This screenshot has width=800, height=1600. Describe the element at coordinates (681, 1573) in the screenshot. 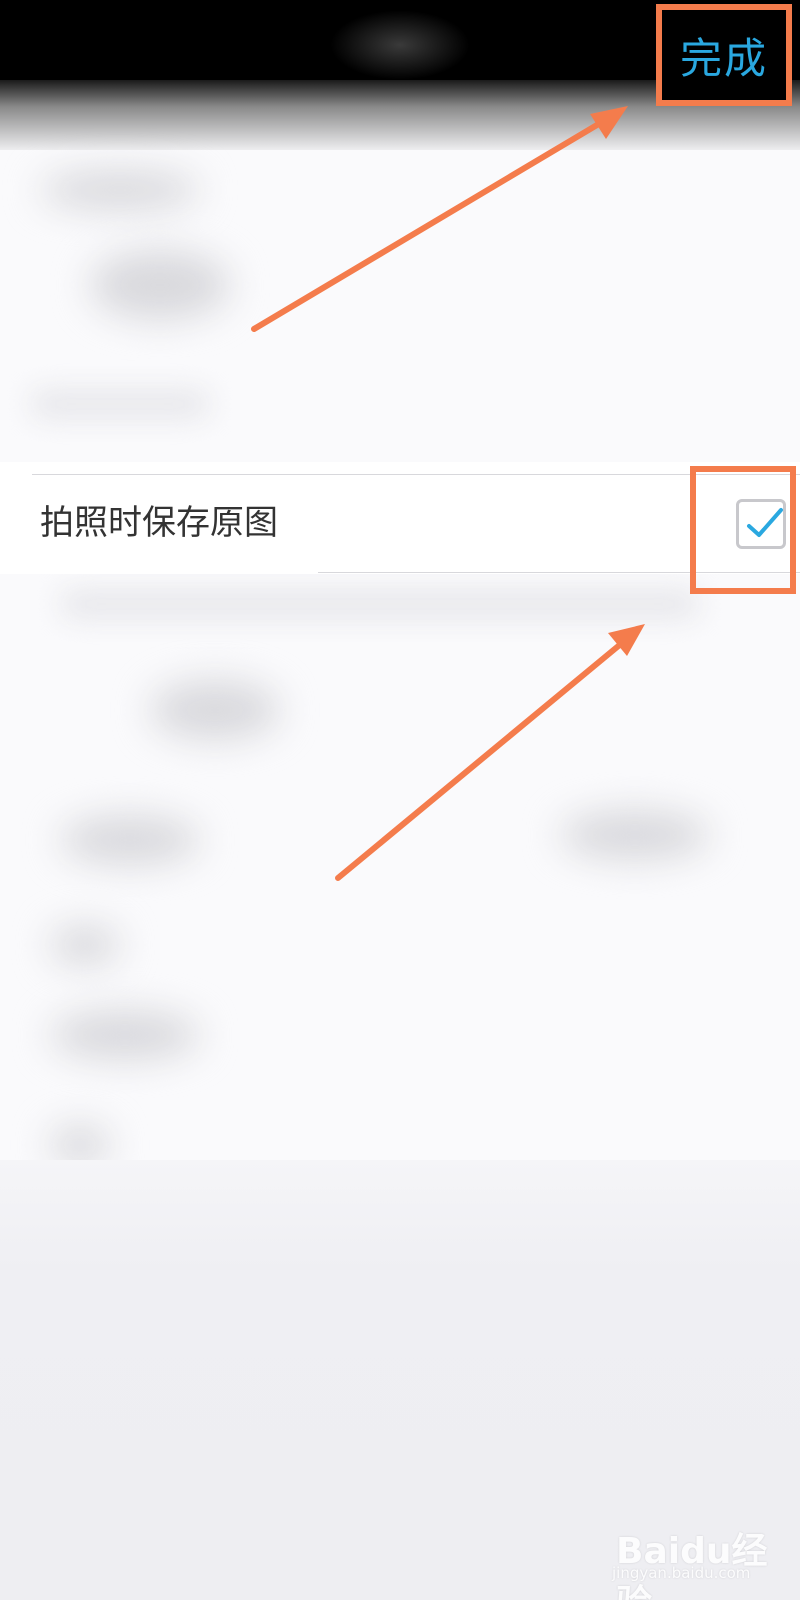

I see `watermark-url: jingyan.baidu.com` at that location.